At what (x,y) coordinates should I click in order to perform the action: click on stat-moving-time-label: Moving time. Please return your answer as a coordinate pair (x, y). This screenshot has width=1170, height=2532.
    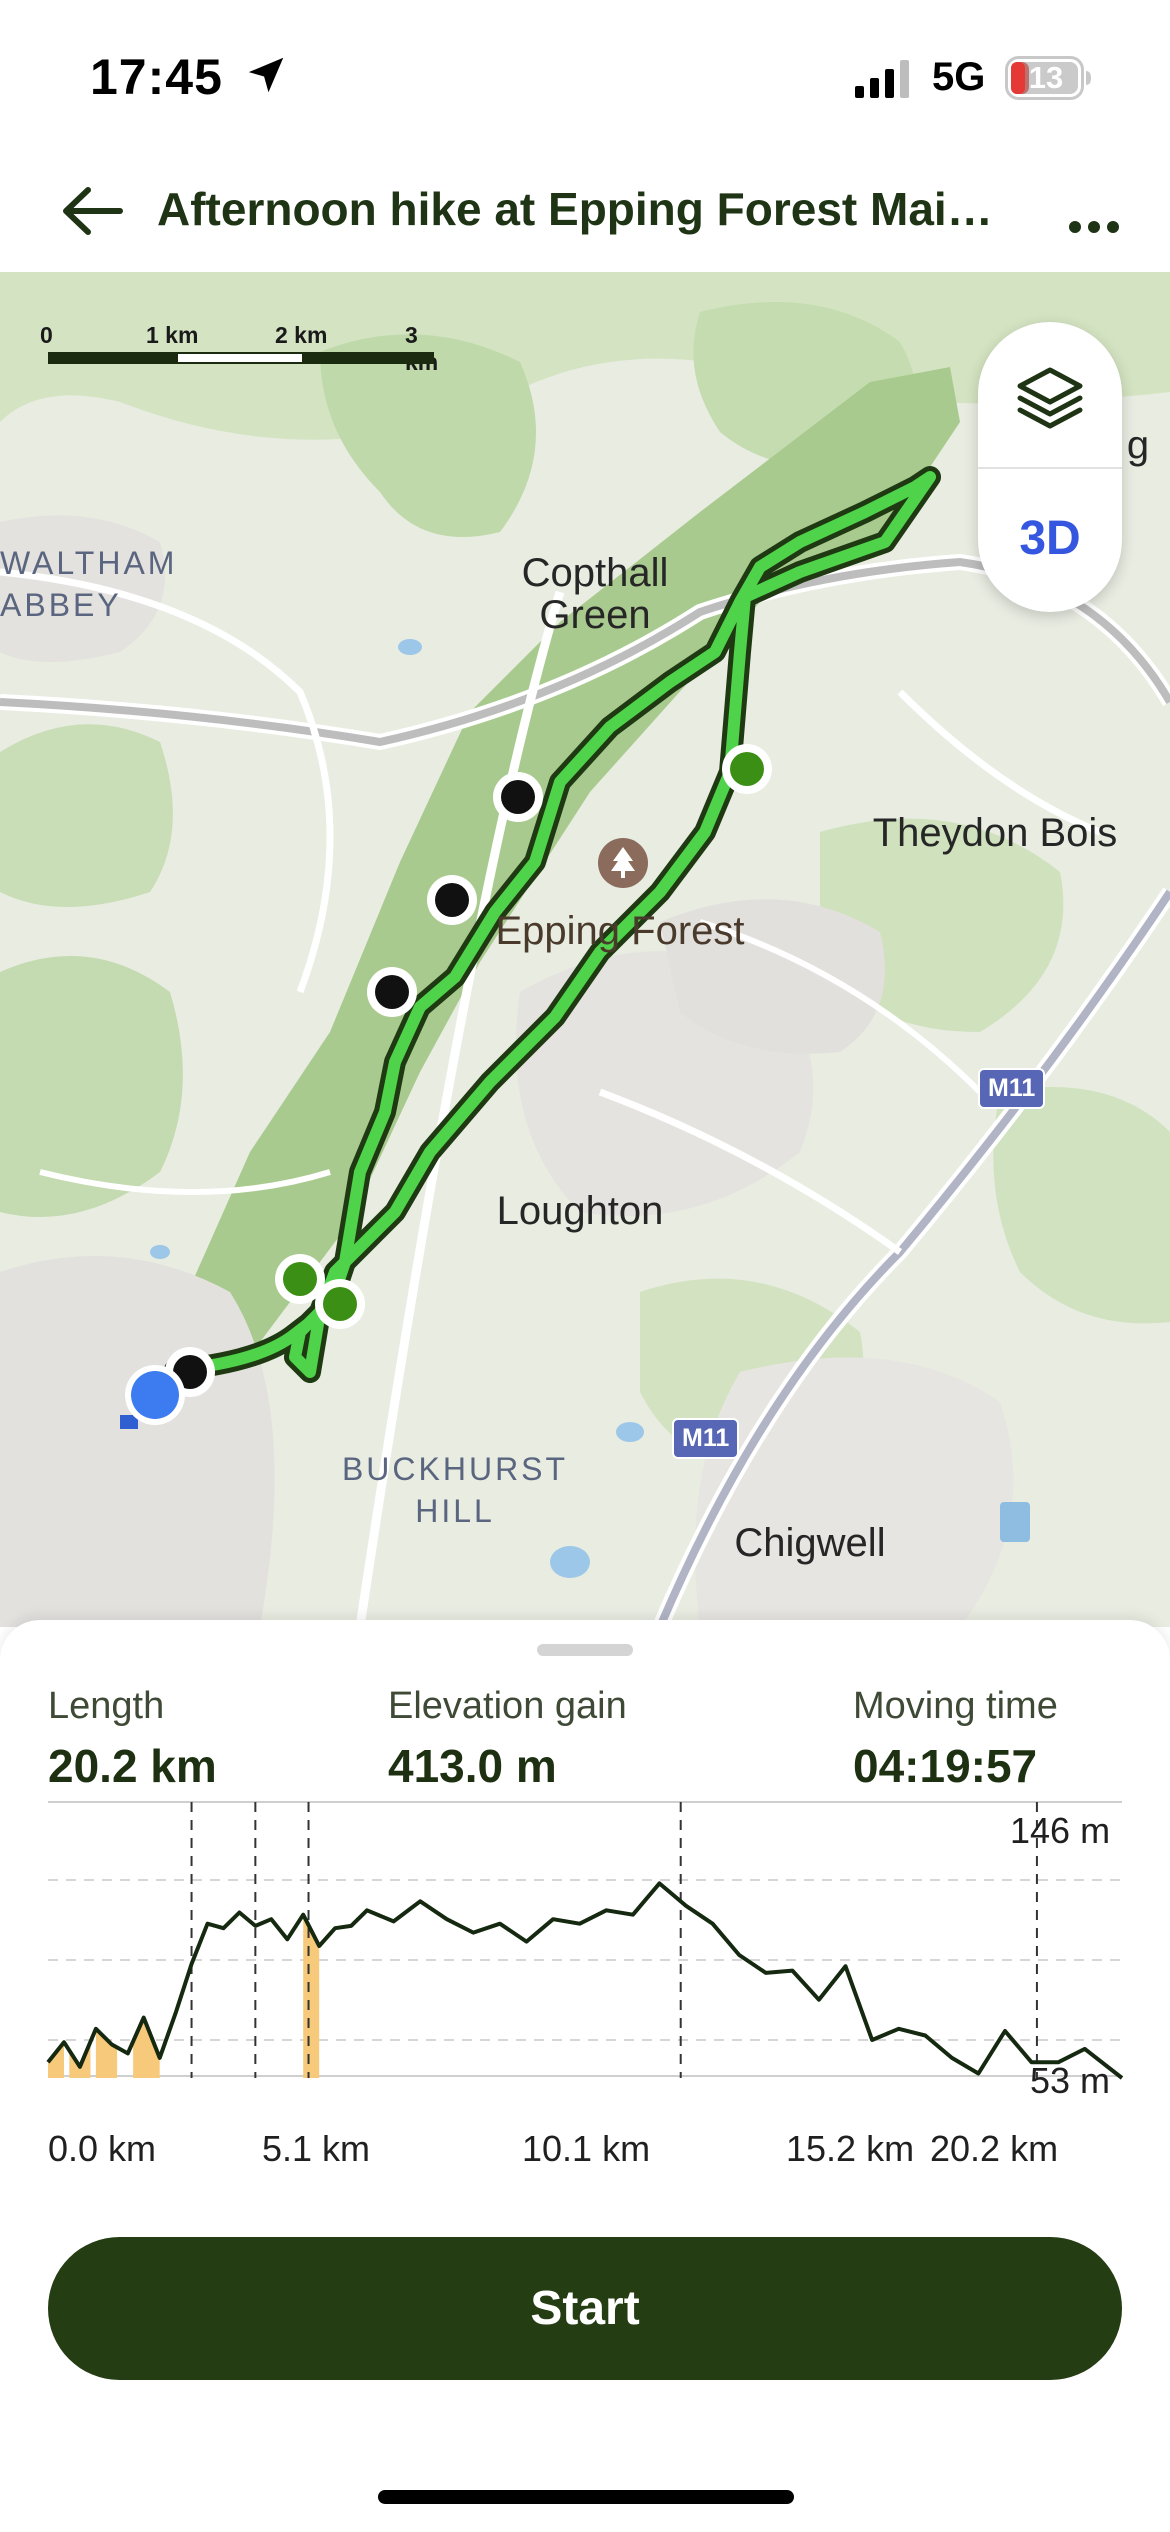
    Looking at the image, I should click on (955, 1706).